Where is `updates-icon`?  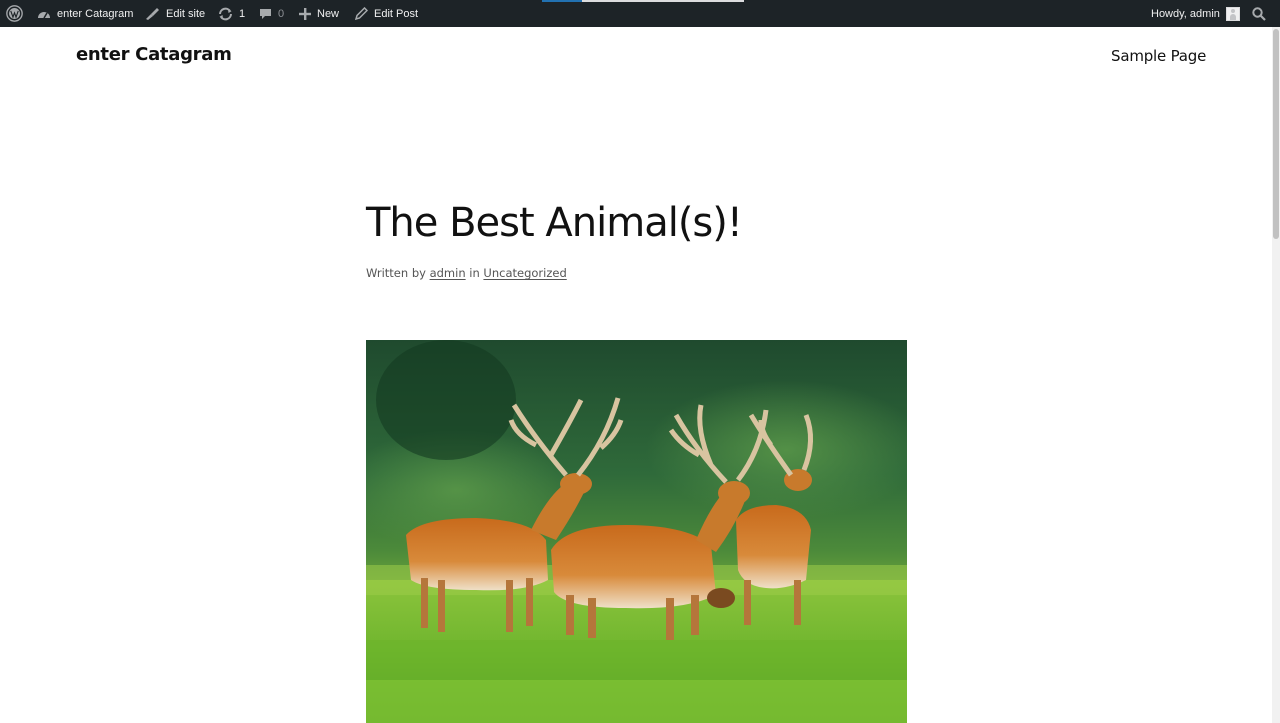
updates-icon is located at coordinates (225, 13).